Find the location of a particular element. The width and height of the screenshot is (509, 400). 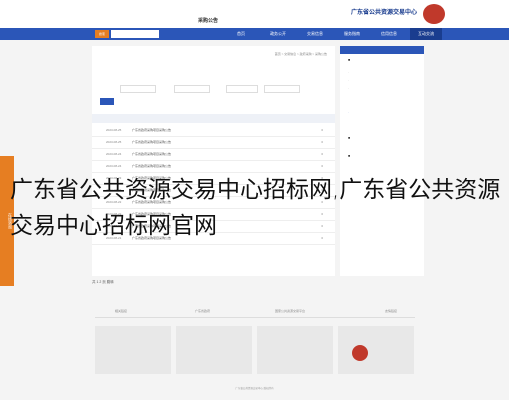

main-nav: 首页 政务公开 交易信息 服务指南 信用信息 互动交流 is located at coordinates (254, 34).